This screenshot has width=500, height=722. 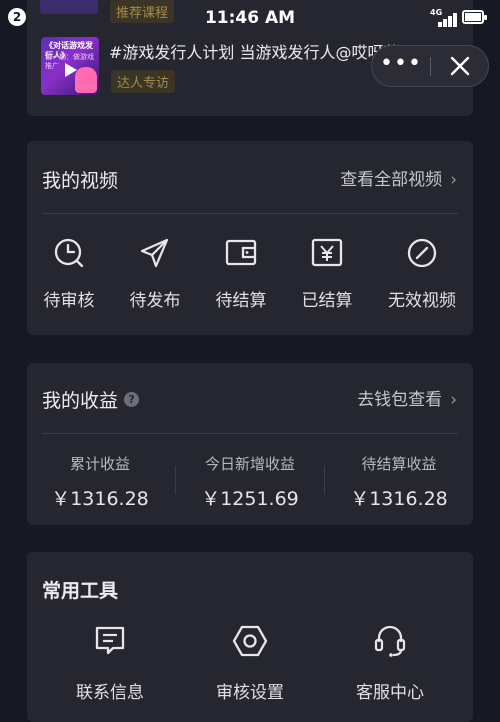 What do you see at coordinates (99, 464) in the screenshot?
I see `earnings-total-label: 累计收益` at bounding box center [99, 464].